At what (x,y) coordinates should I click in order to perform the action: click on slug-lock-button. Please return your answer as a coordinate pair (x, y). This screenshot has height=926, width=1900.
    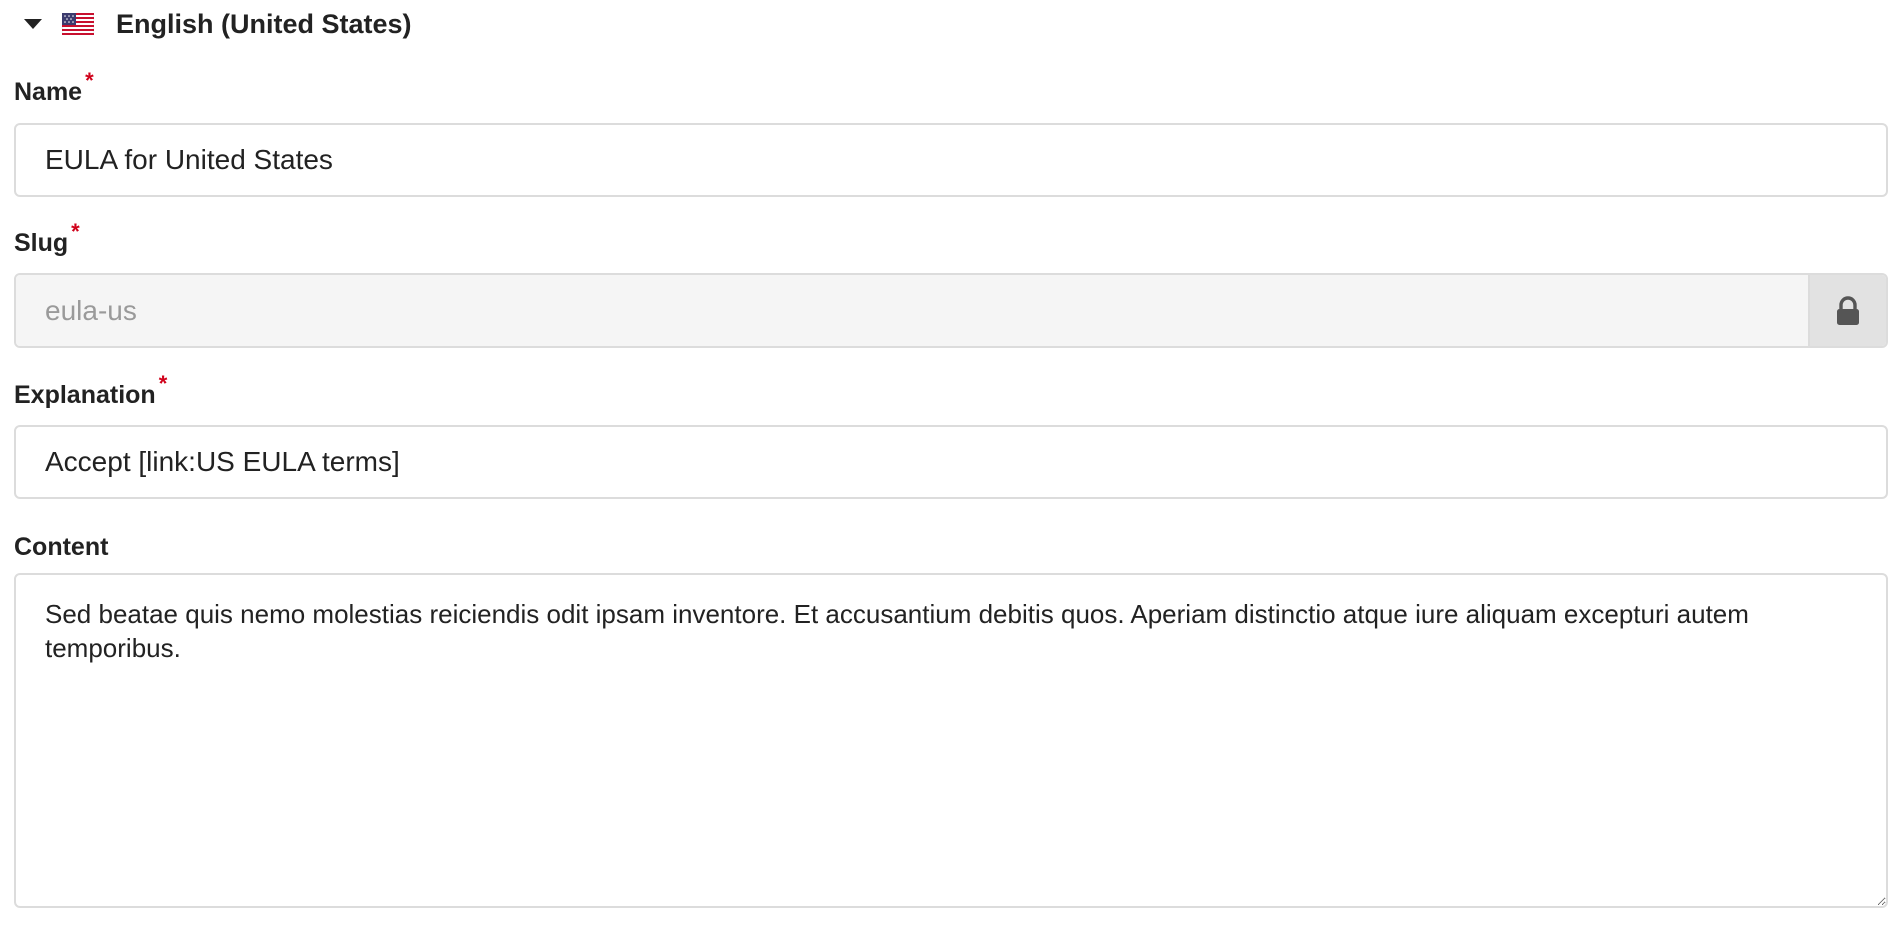
    Looking at the image, I should click on (1847, 310).